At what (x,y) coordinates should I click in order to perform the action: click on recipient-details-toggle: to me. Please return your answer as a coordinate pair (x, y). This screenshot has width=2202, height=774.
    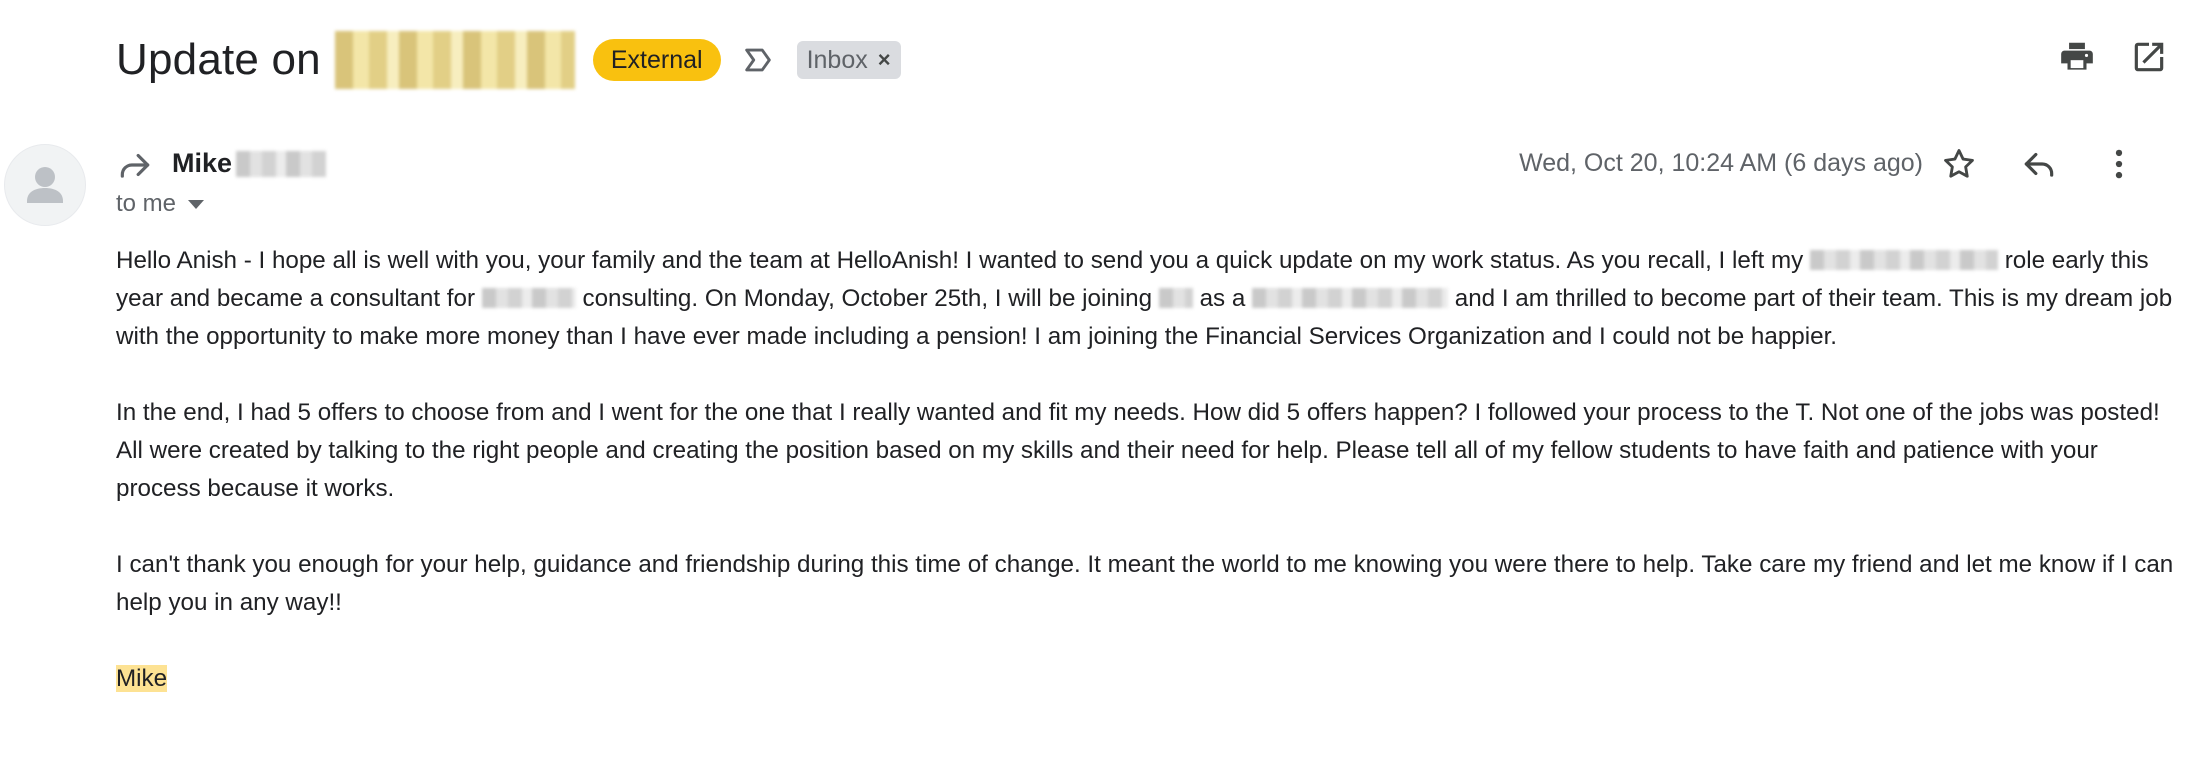
    Looking at the image, I should click on (160, 204).